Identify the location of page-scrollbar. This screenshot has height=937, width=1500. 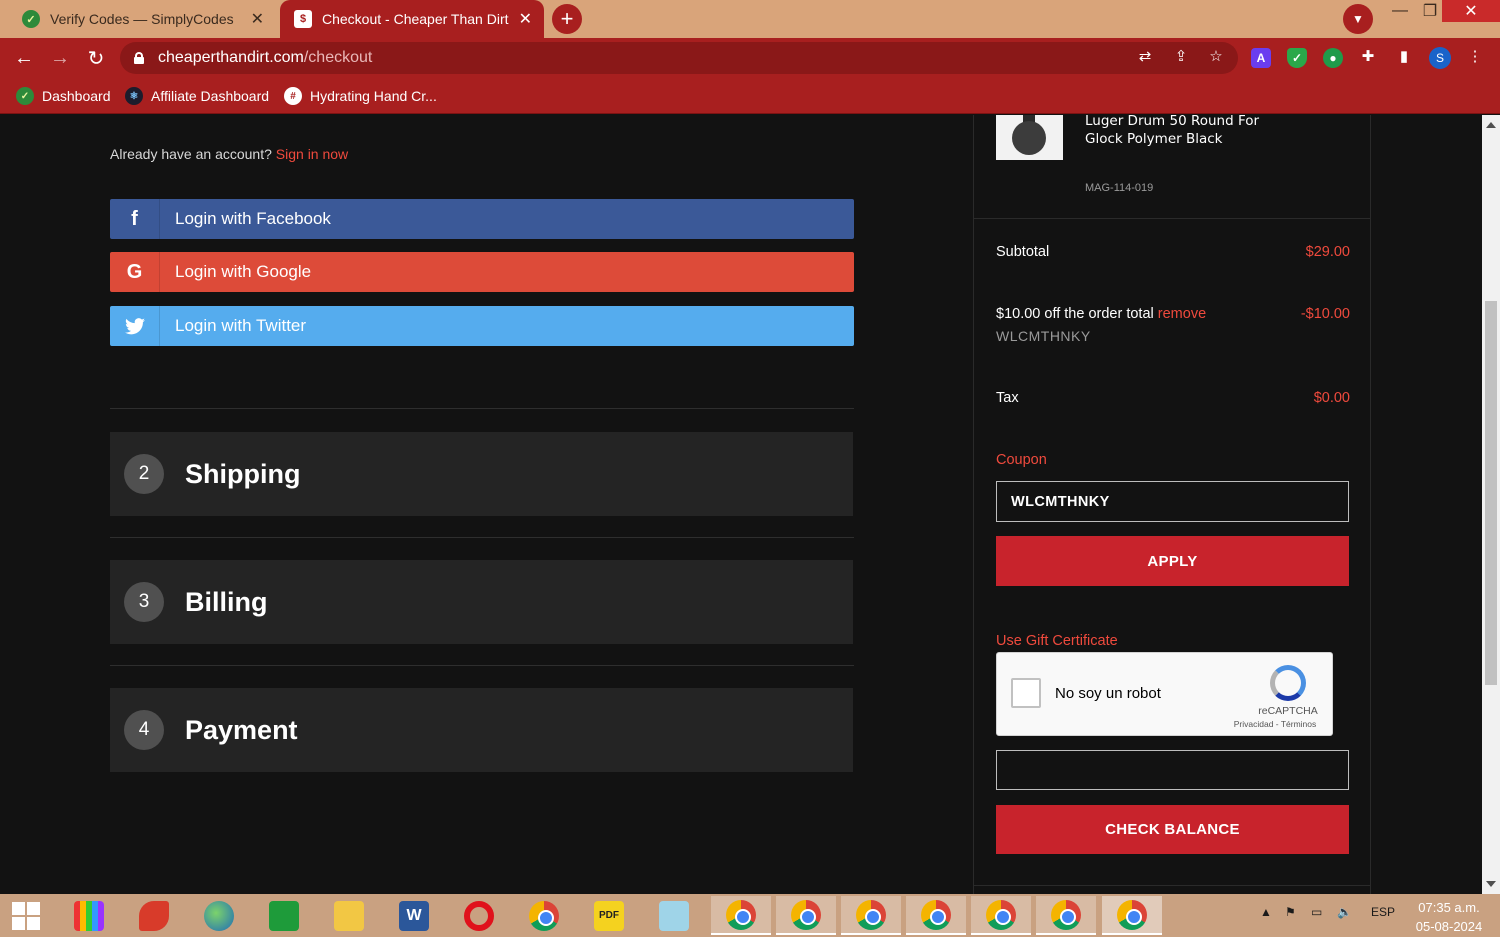
(1491, 504).